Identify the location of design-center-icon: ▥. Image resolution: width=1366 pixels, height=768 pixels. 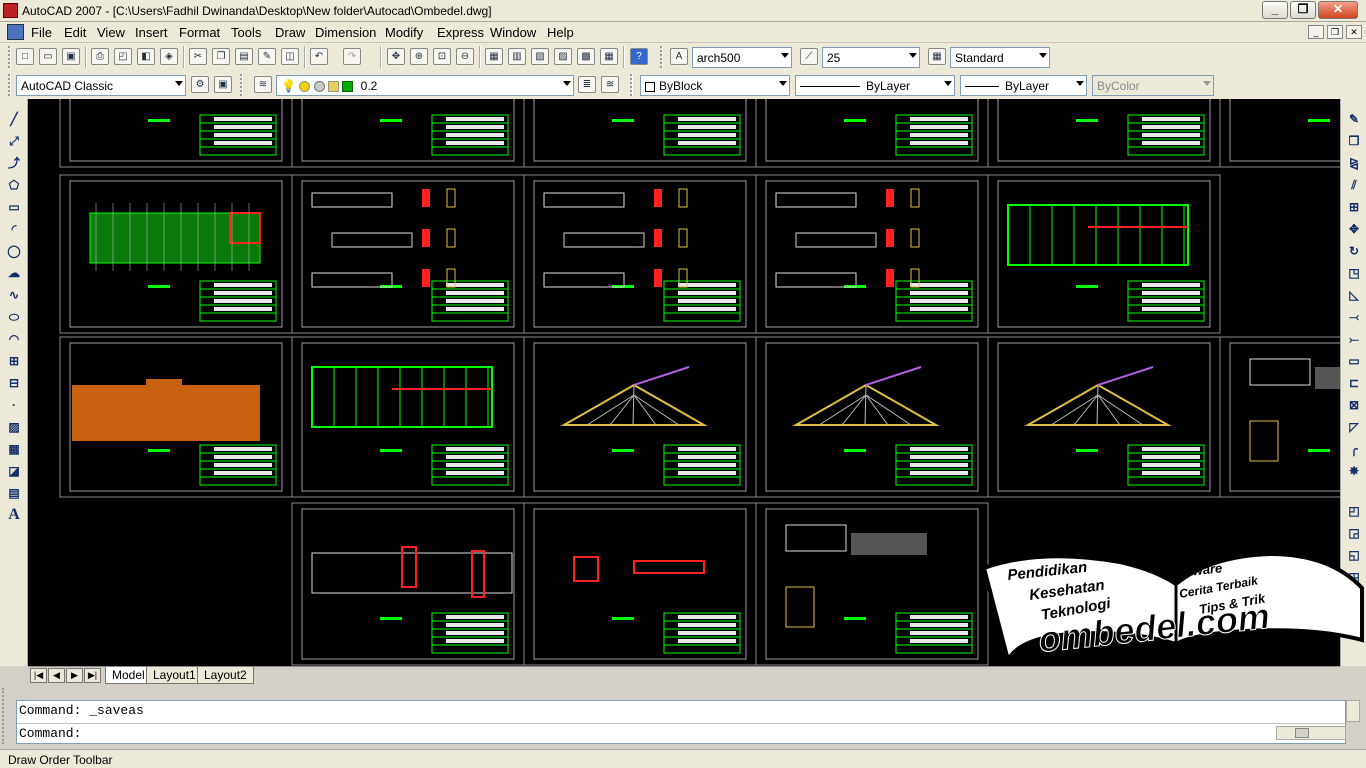
(517, 56).